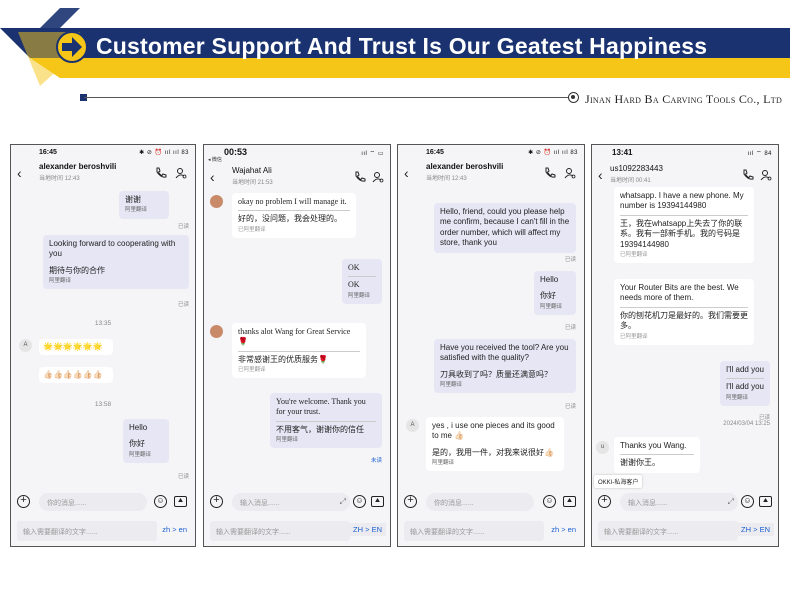  I want to click on chat-header: ‹ alexander beroshvili 当地时间 12:43, so click(491, 174).